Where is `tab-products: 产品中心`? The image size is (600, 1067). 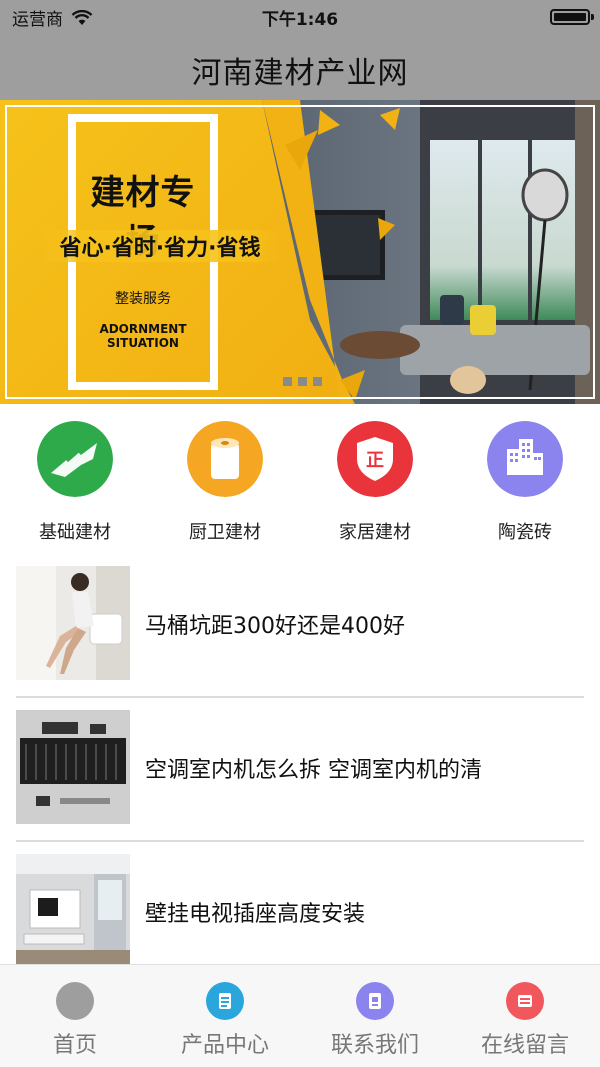
tab-products: 产品中心 is located at coordinates (225, 1016).